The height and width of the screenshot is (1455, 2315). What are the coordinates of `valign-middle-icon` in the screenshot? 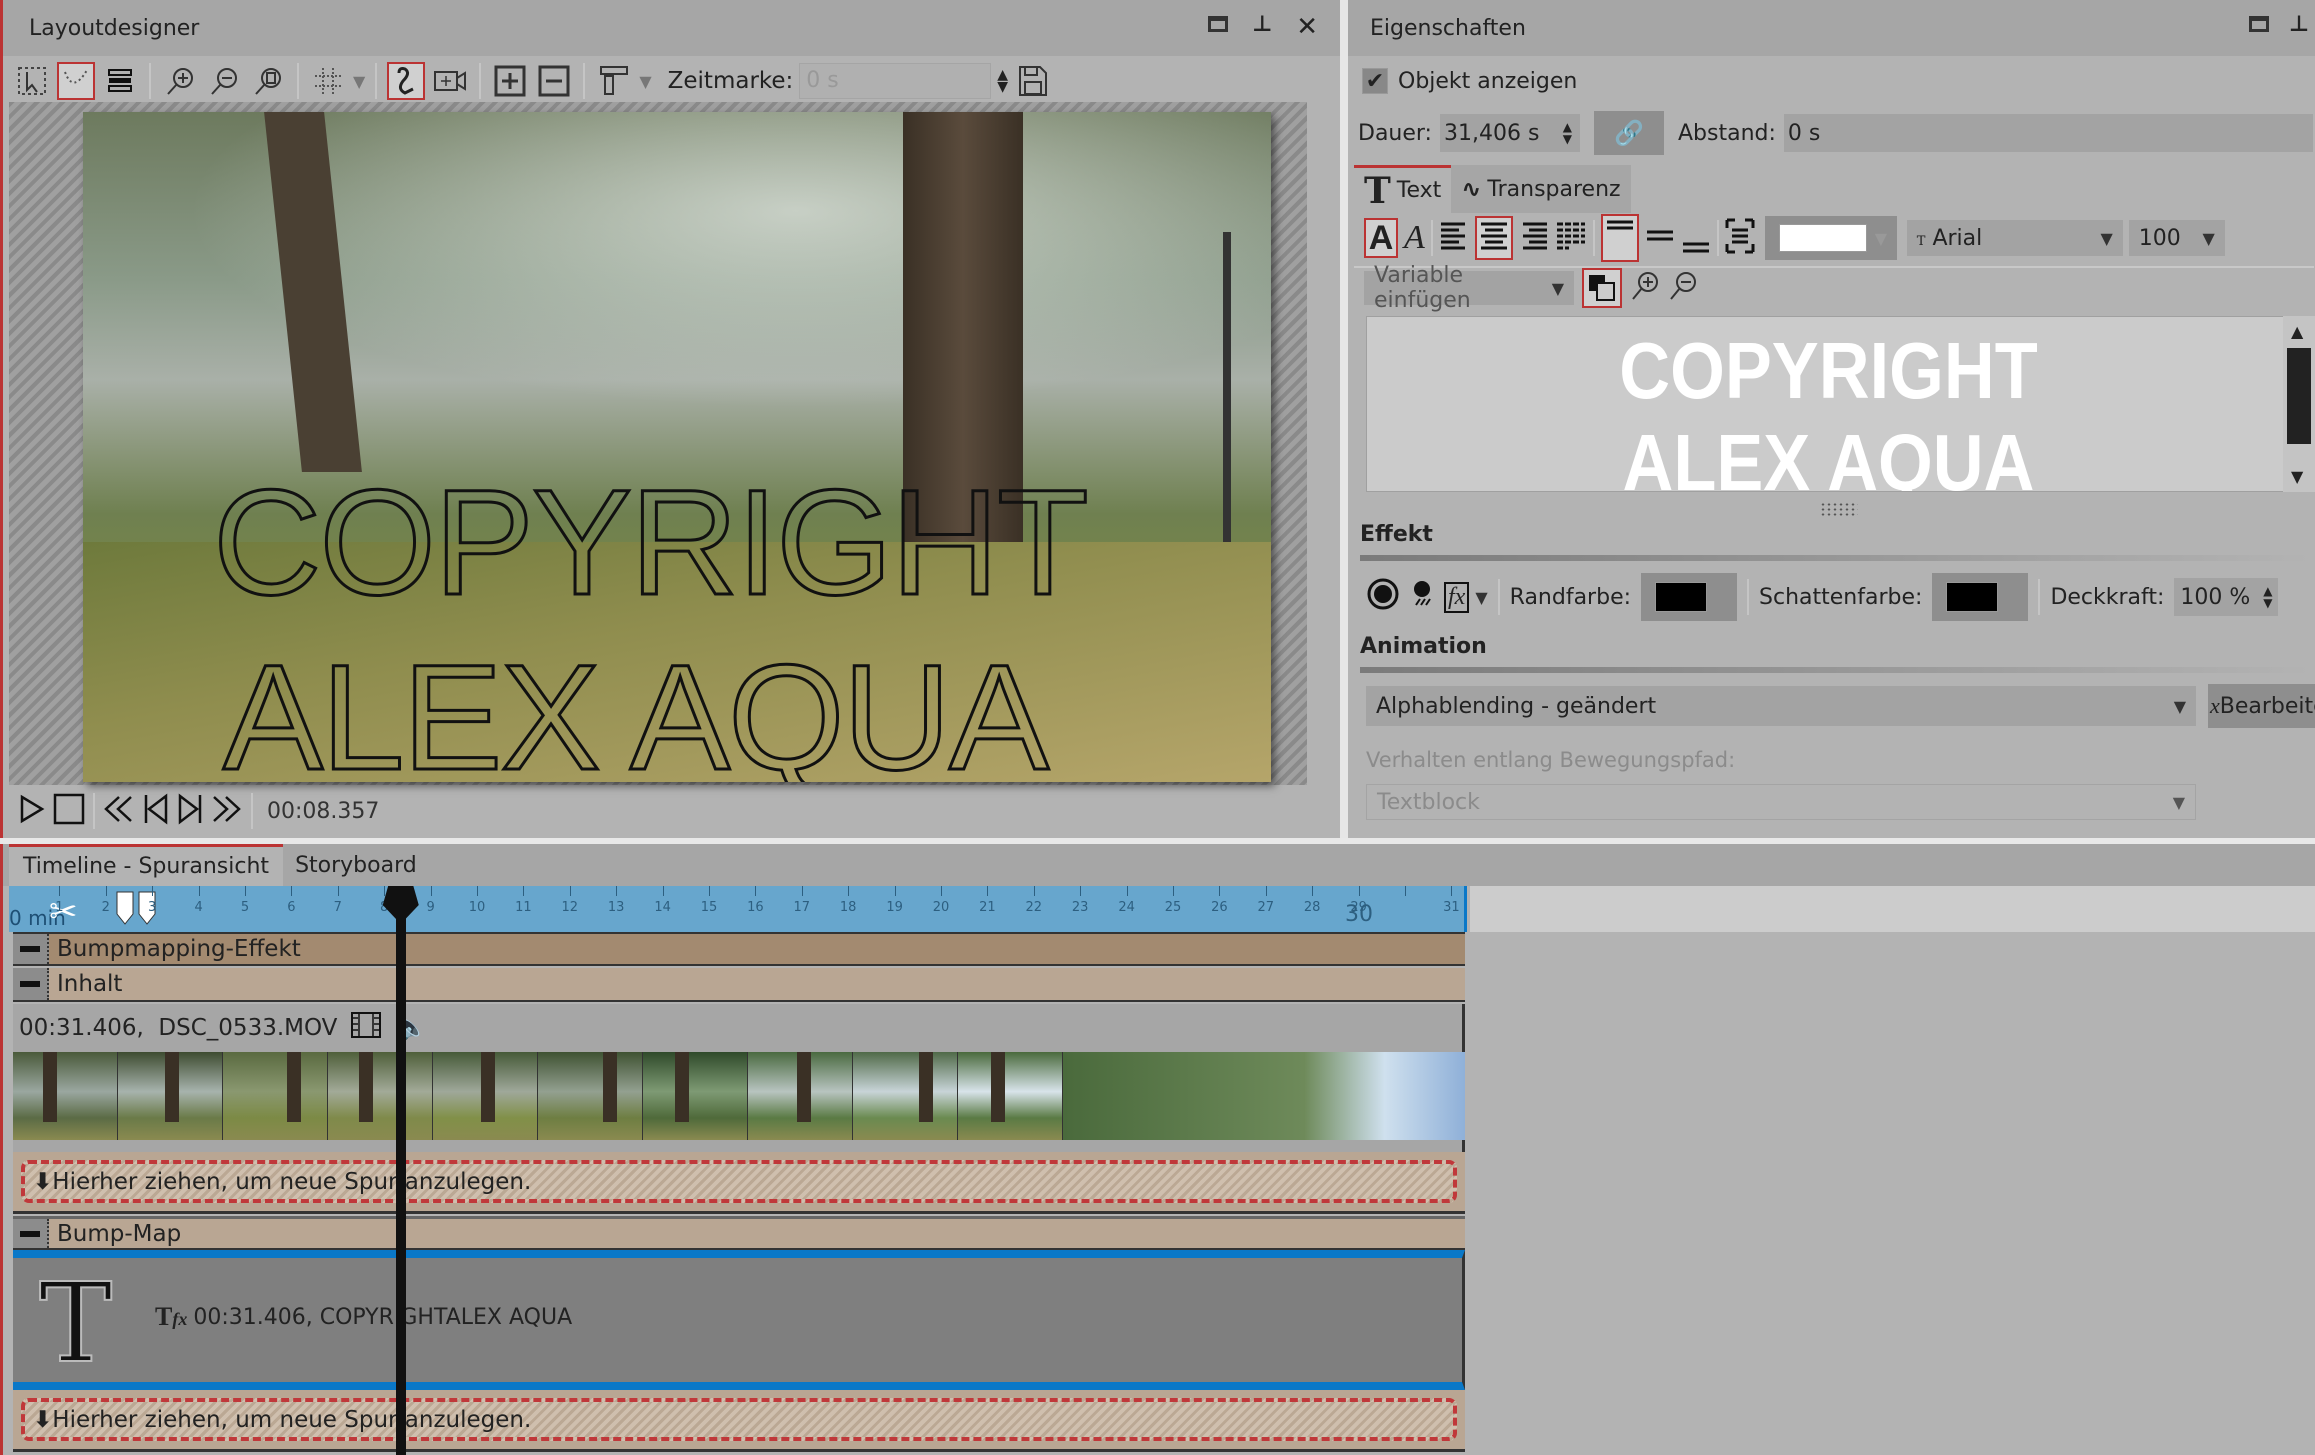 It's located at (1660, 238).